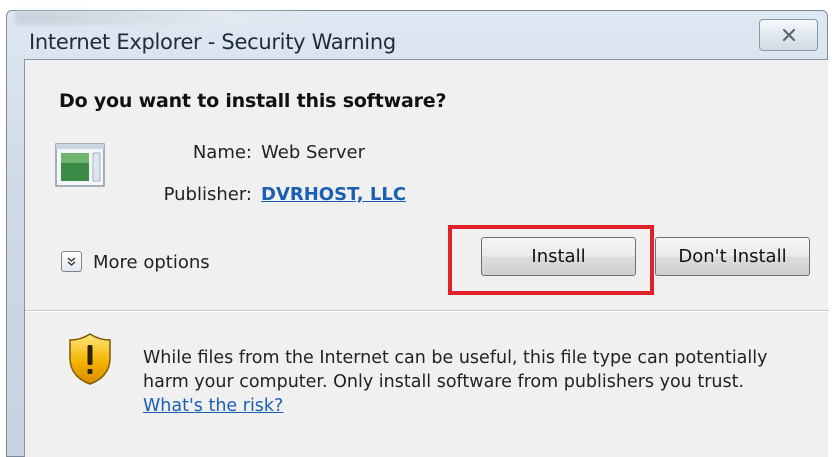  What do you see at coordinates (165, 18) in the screenshot?
I see `titlebar-blur` at bounding box center [165, 18].